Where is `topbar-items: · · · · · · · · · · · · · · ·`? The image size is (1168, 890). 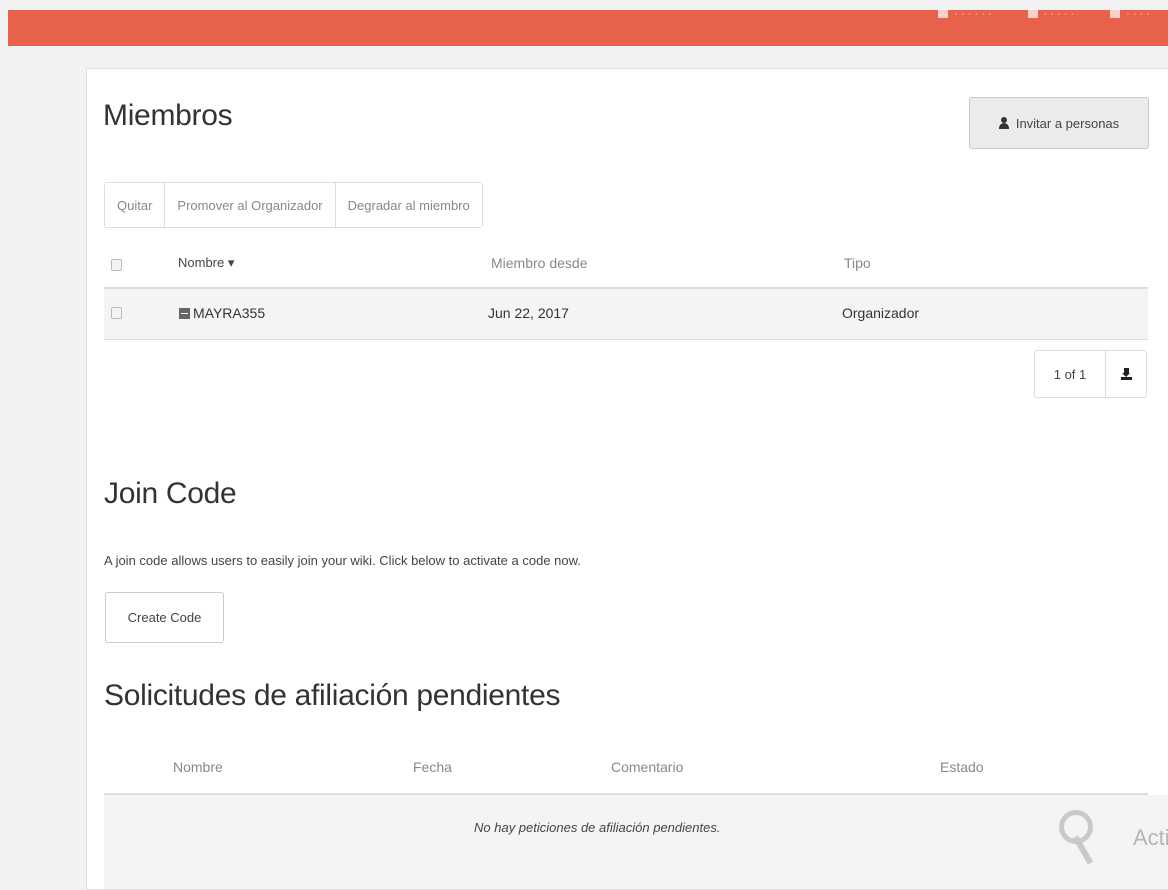 topbar-items: · · · · · · · · · · · · · · · is located at coordinates (1044, 14).